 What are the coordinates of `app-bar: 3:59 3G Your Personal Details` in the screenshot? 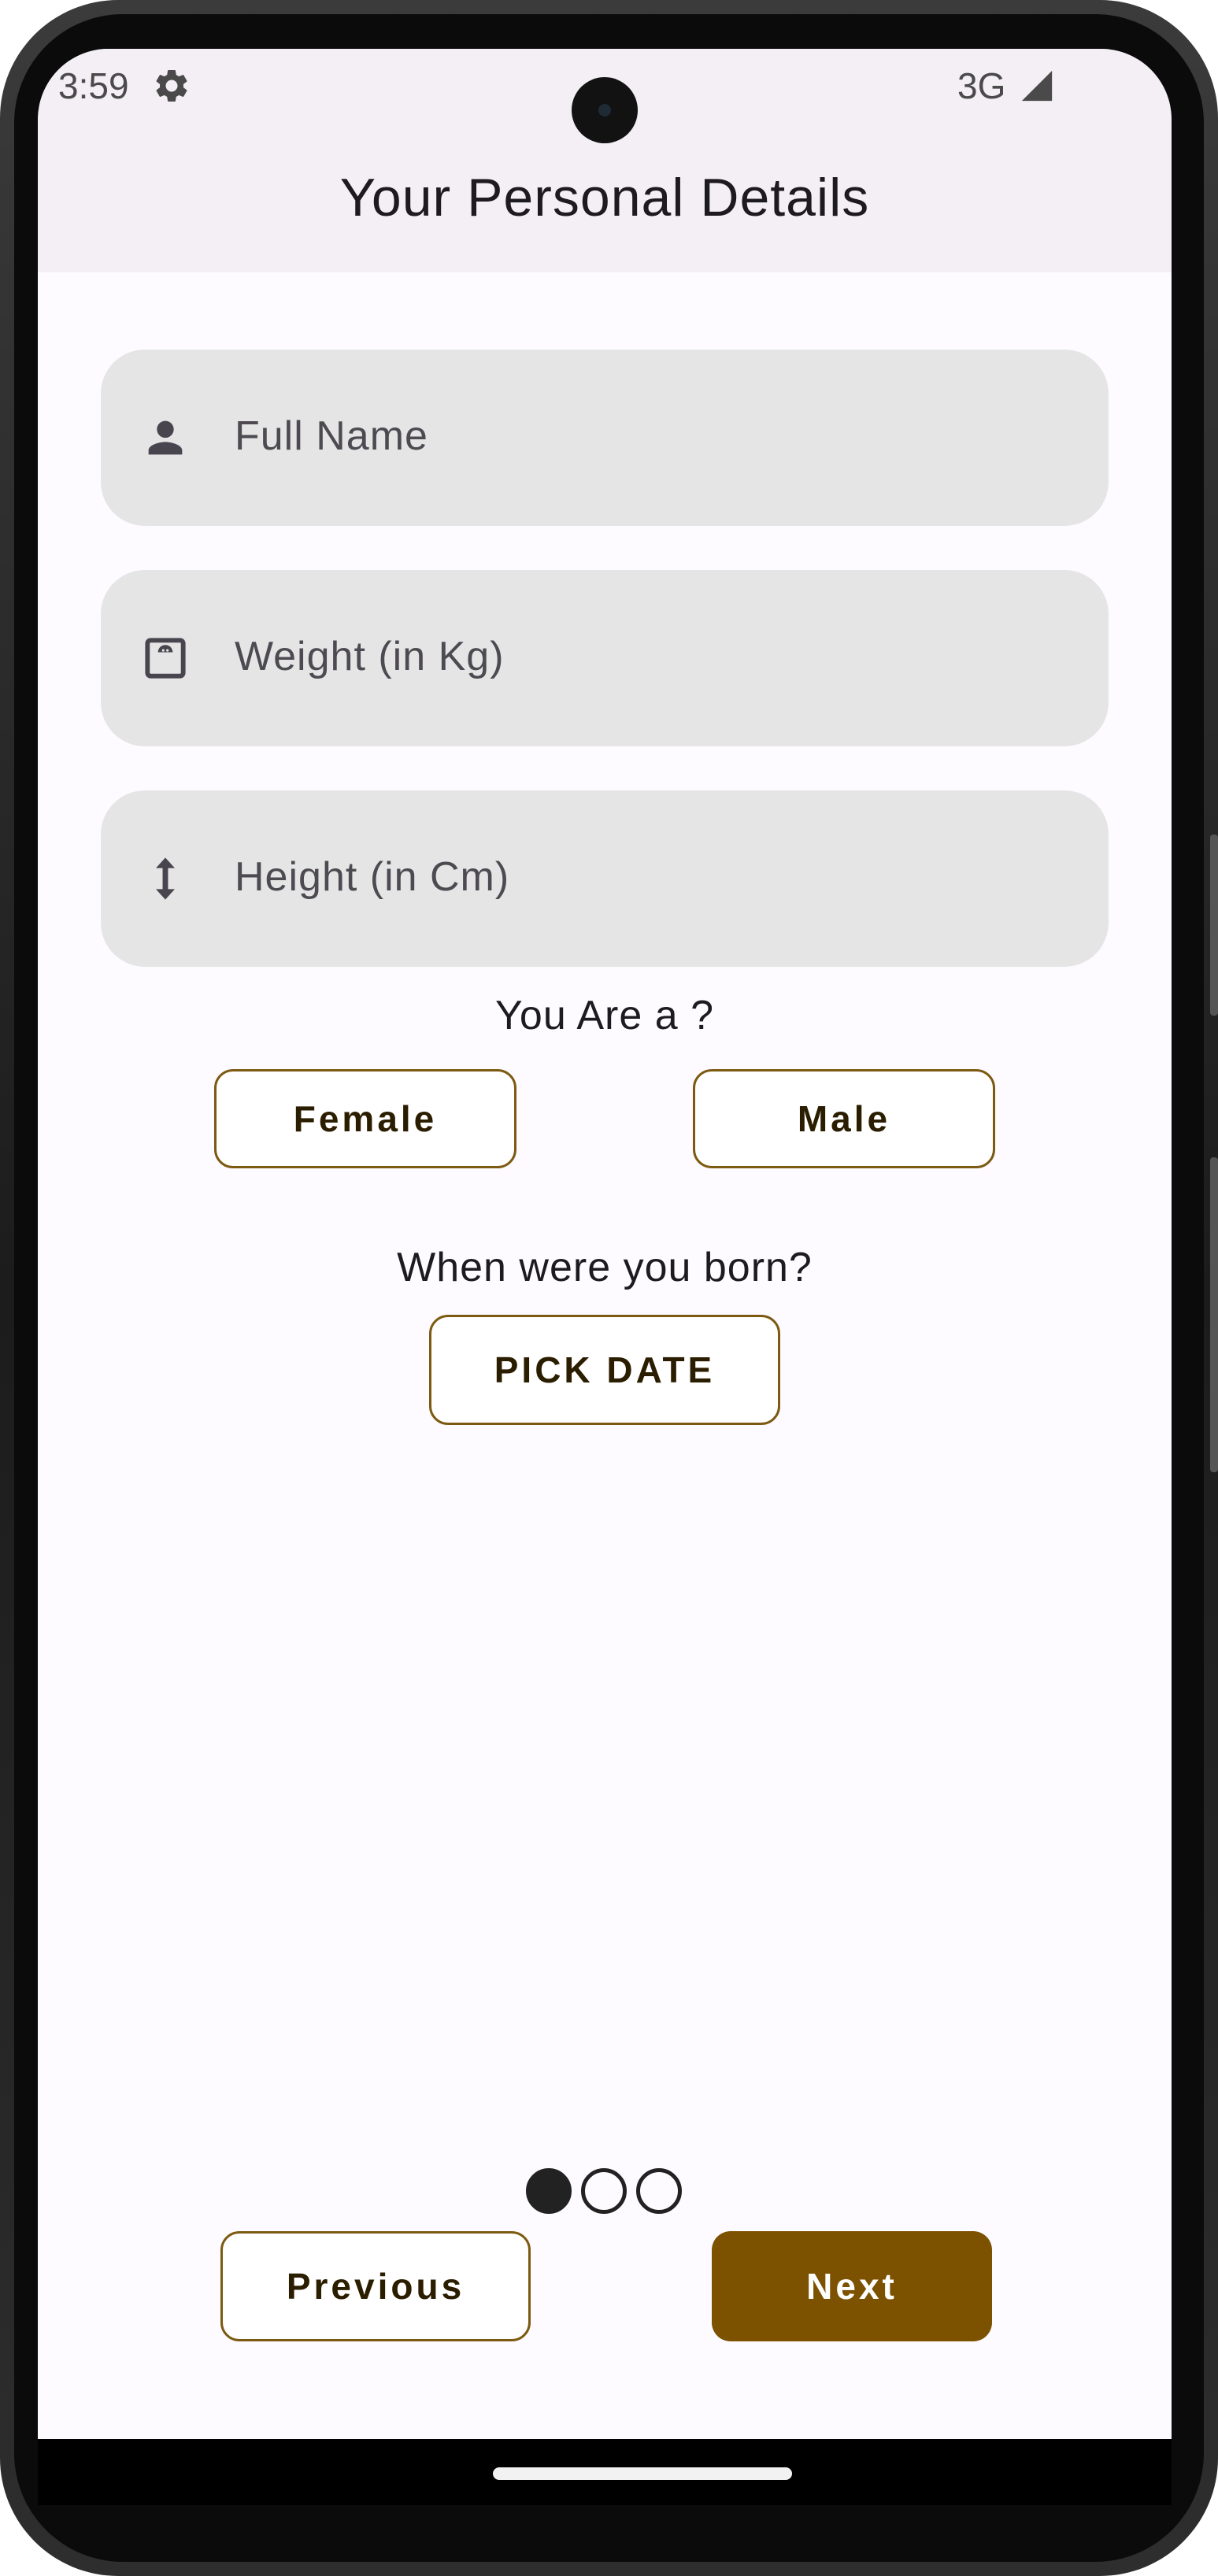 It's located at (605, 160).